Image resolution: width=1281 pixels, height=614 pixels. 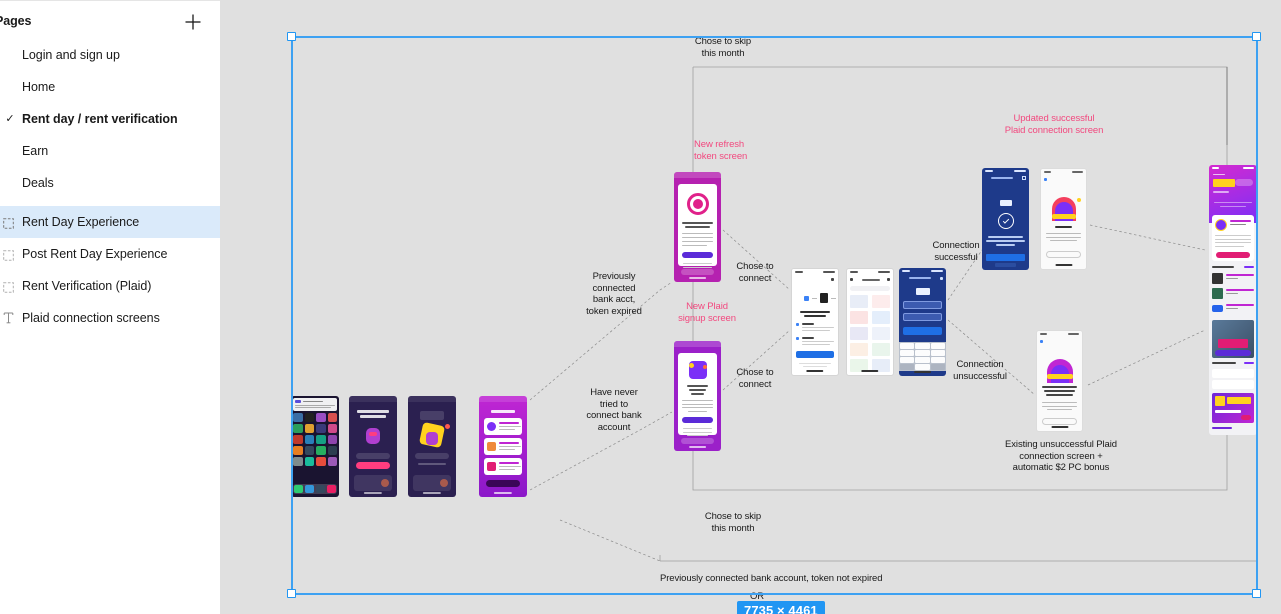 I want to click on selection-handle-top-right, so click(x=1256, y=36).